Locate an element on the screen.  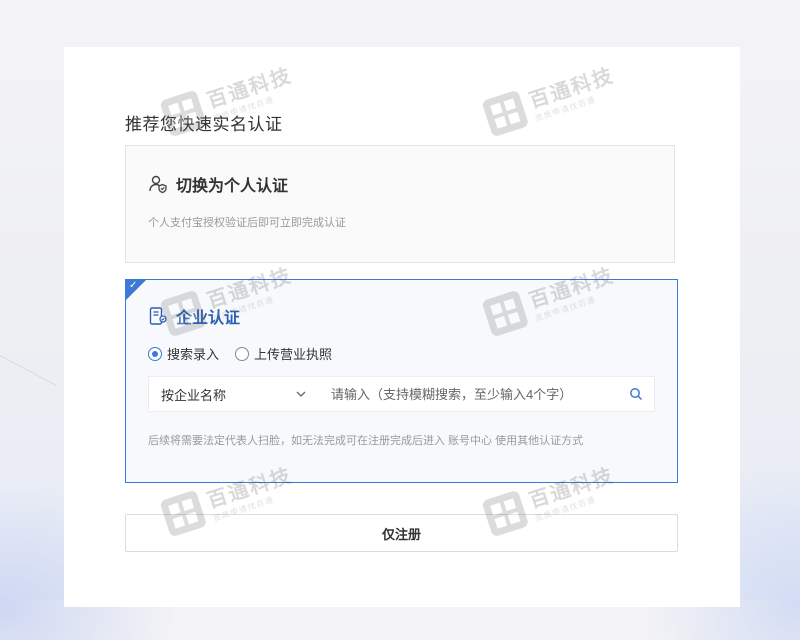
chevron-down-icon is located at coordinates (301, 394).